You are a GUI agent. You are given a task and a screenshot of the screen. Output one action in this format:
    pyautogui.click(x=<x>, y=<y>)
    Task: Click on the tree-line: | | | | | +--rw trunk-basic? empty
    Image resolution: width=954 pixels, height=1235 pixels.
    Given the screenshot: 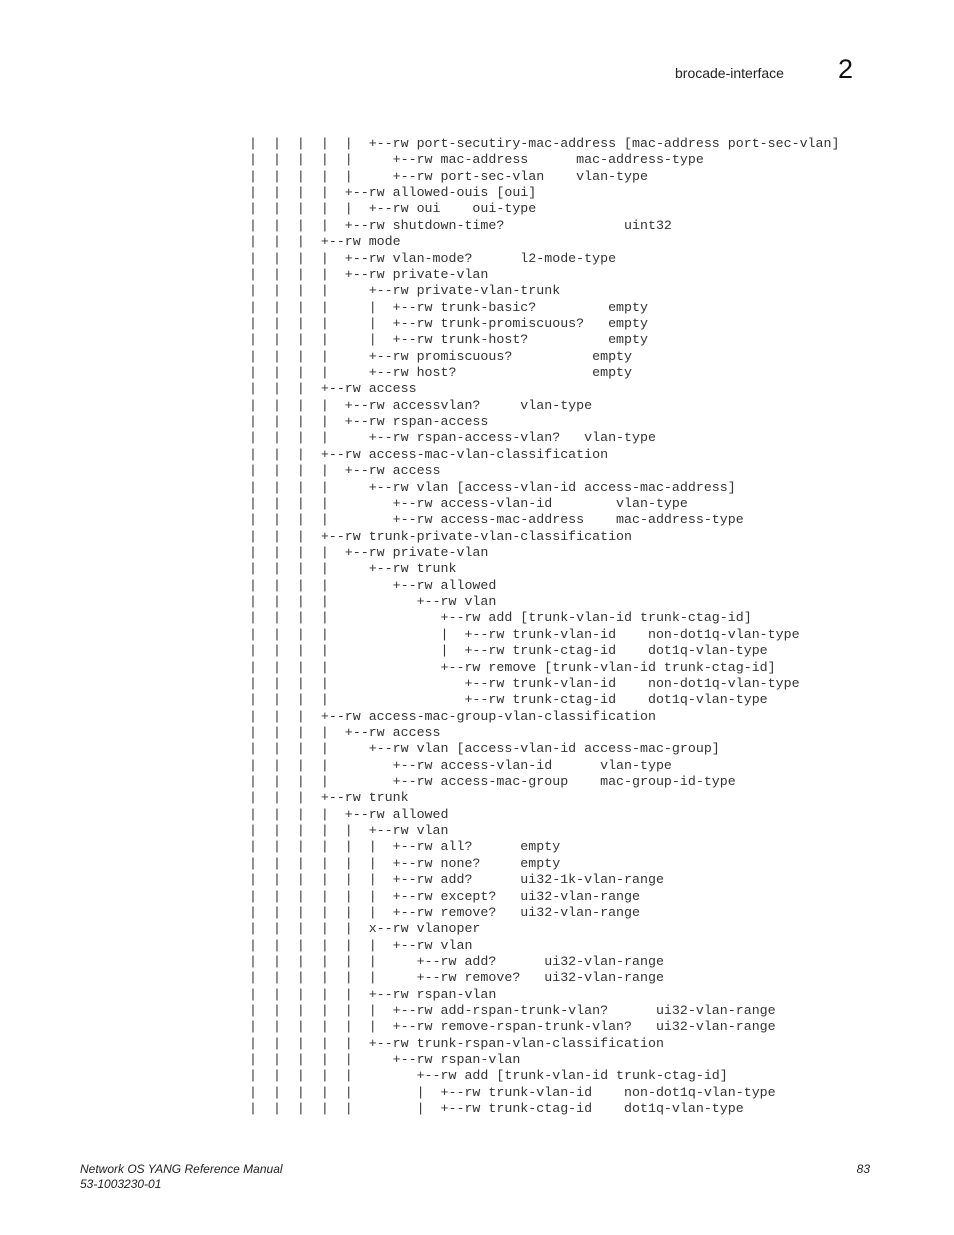 What is the action you would take?
    pyautogui.click(x=448, y=307)
    